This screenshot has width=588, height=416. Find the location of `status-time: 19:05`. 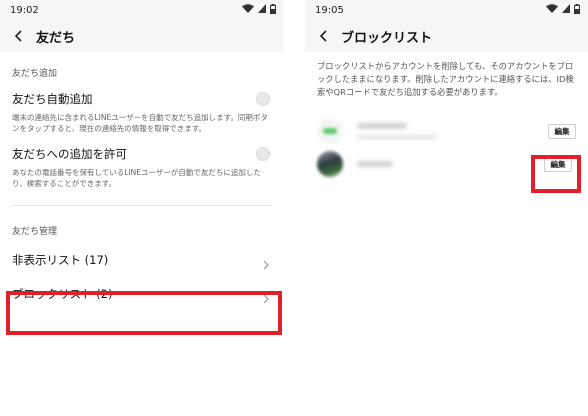

status-time: 19:05 is located at coordinates (329, 10).